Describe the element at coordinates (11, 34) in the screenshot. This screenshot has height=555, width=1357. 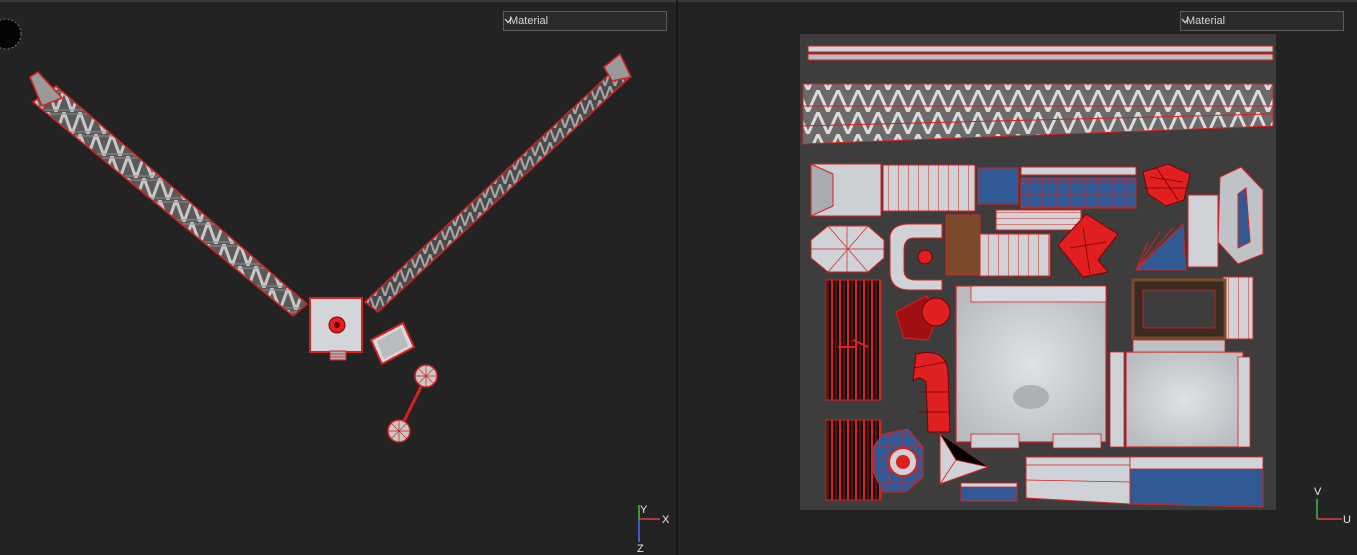
I see `gizmo-circle` at that location.